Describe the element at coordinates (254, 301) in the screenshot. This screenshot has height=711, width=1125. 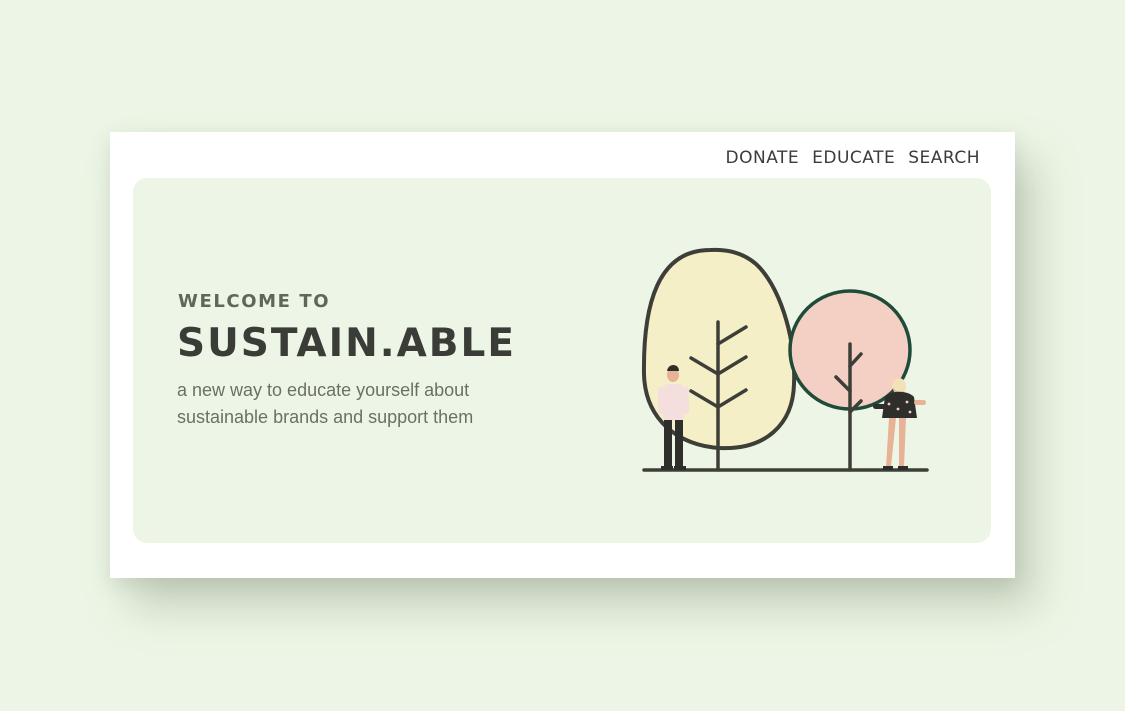
I see `welcome-heading: WELCOME TO` at that location.